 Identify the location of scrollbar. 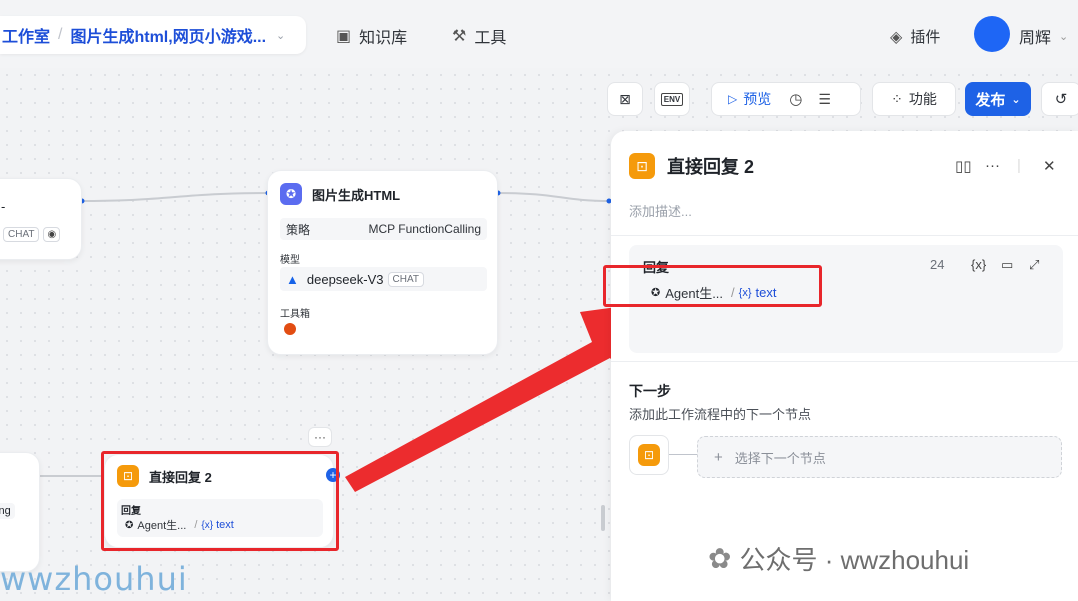
(603, 518).